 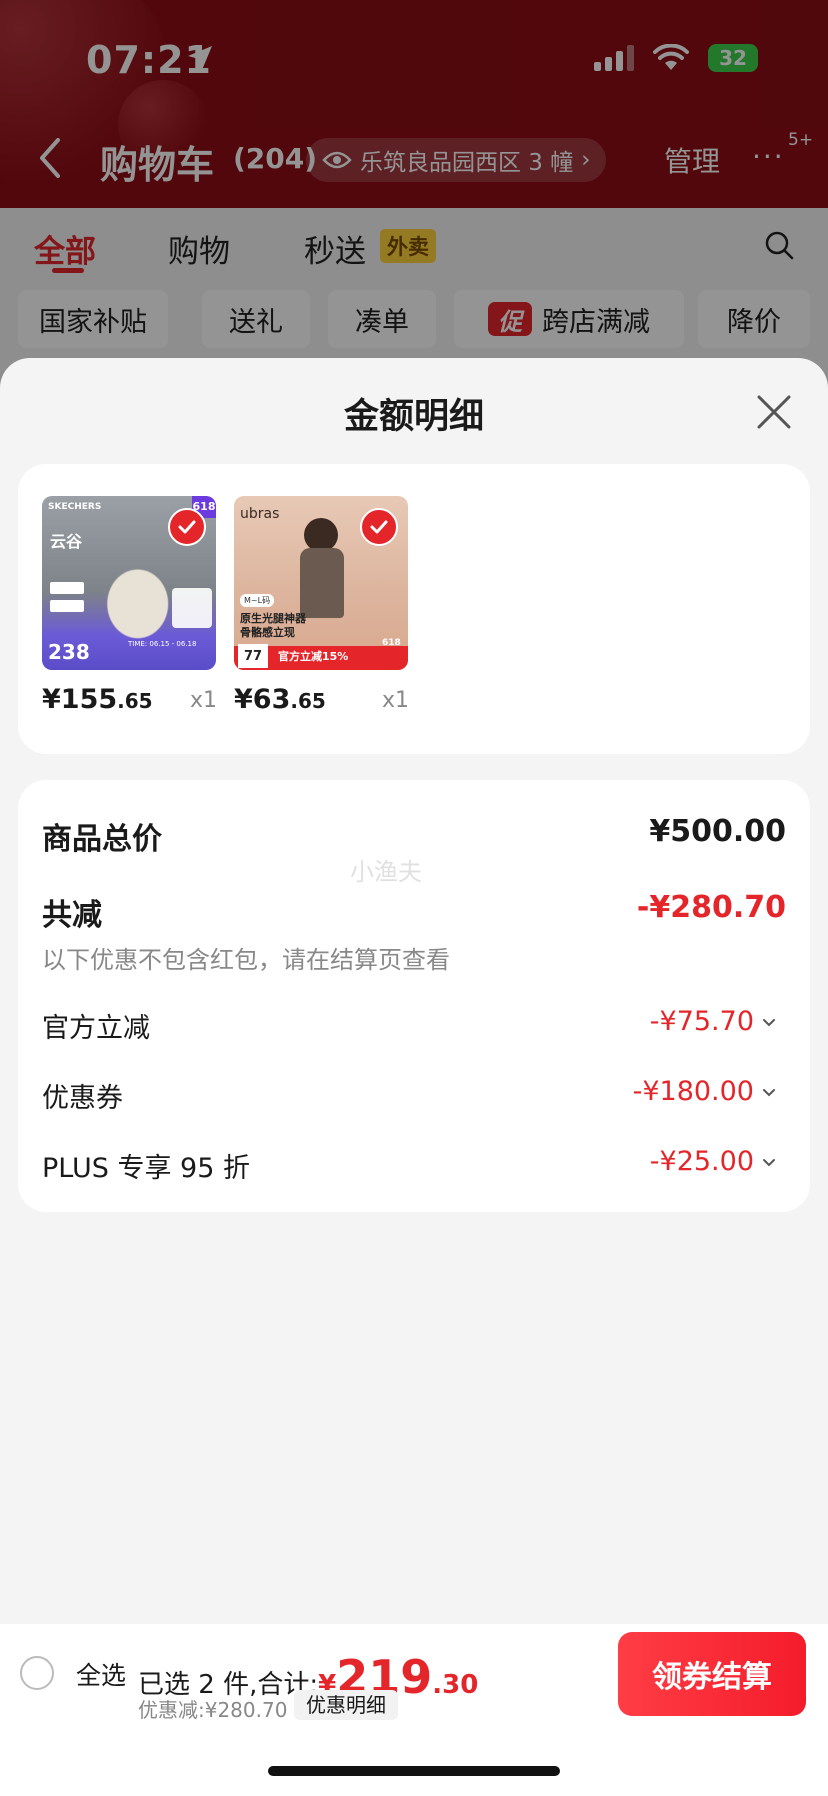 What do you see at coordinates (192, 608) in the screenshot?
I see `price-card` at bounding box center [192, 608].